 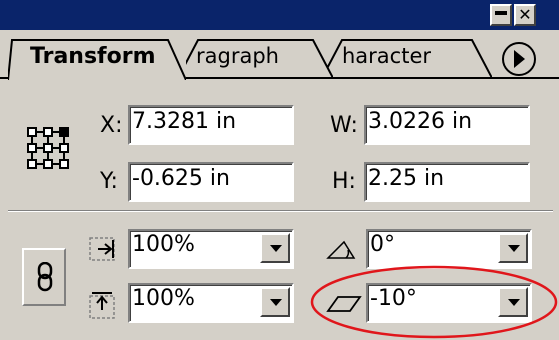 What do you see at coordinates (279, 15) in the screenshot?
I see `panel-title-bar: ✕` at bounding box center [279, 15].